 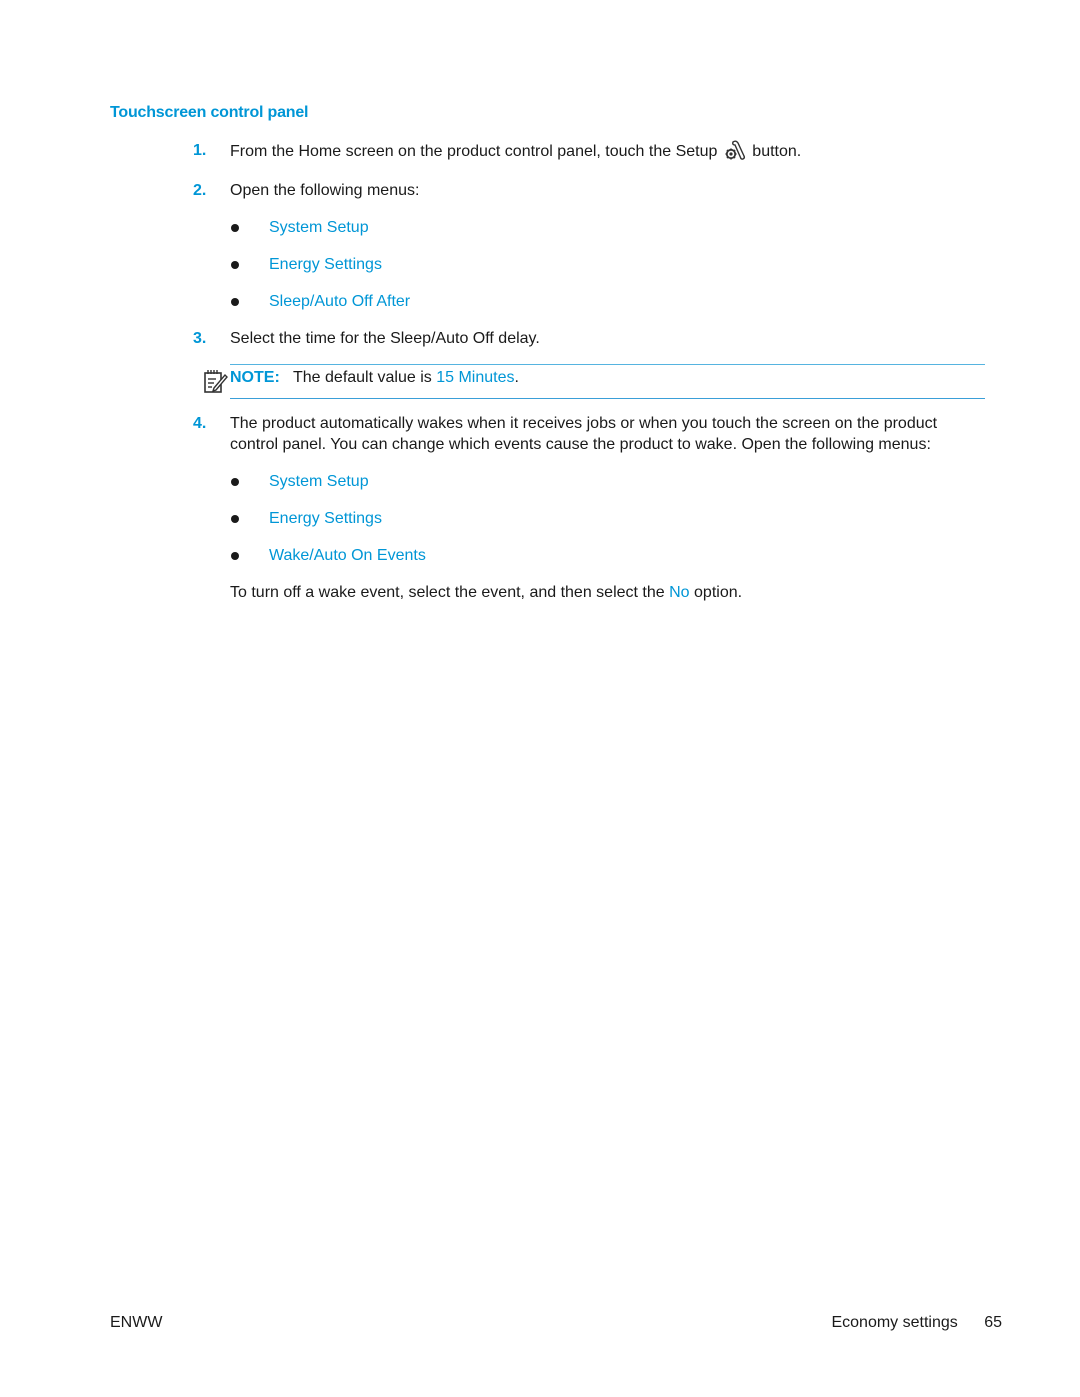 What do you see at coordinates (516, 377) in the screenshot?
I see `note-text-after: .` at bounding box center [516, 377].